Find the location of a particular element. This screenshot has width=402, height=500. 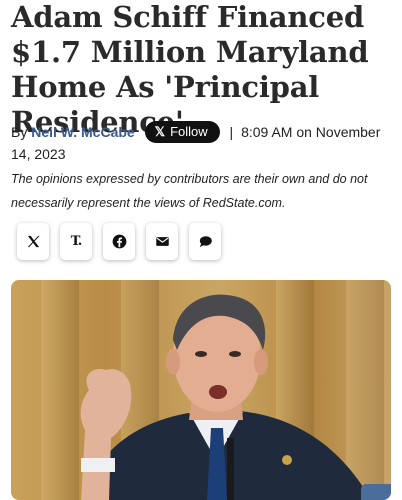

image-corner-badge is located at coordinates (376, 492).